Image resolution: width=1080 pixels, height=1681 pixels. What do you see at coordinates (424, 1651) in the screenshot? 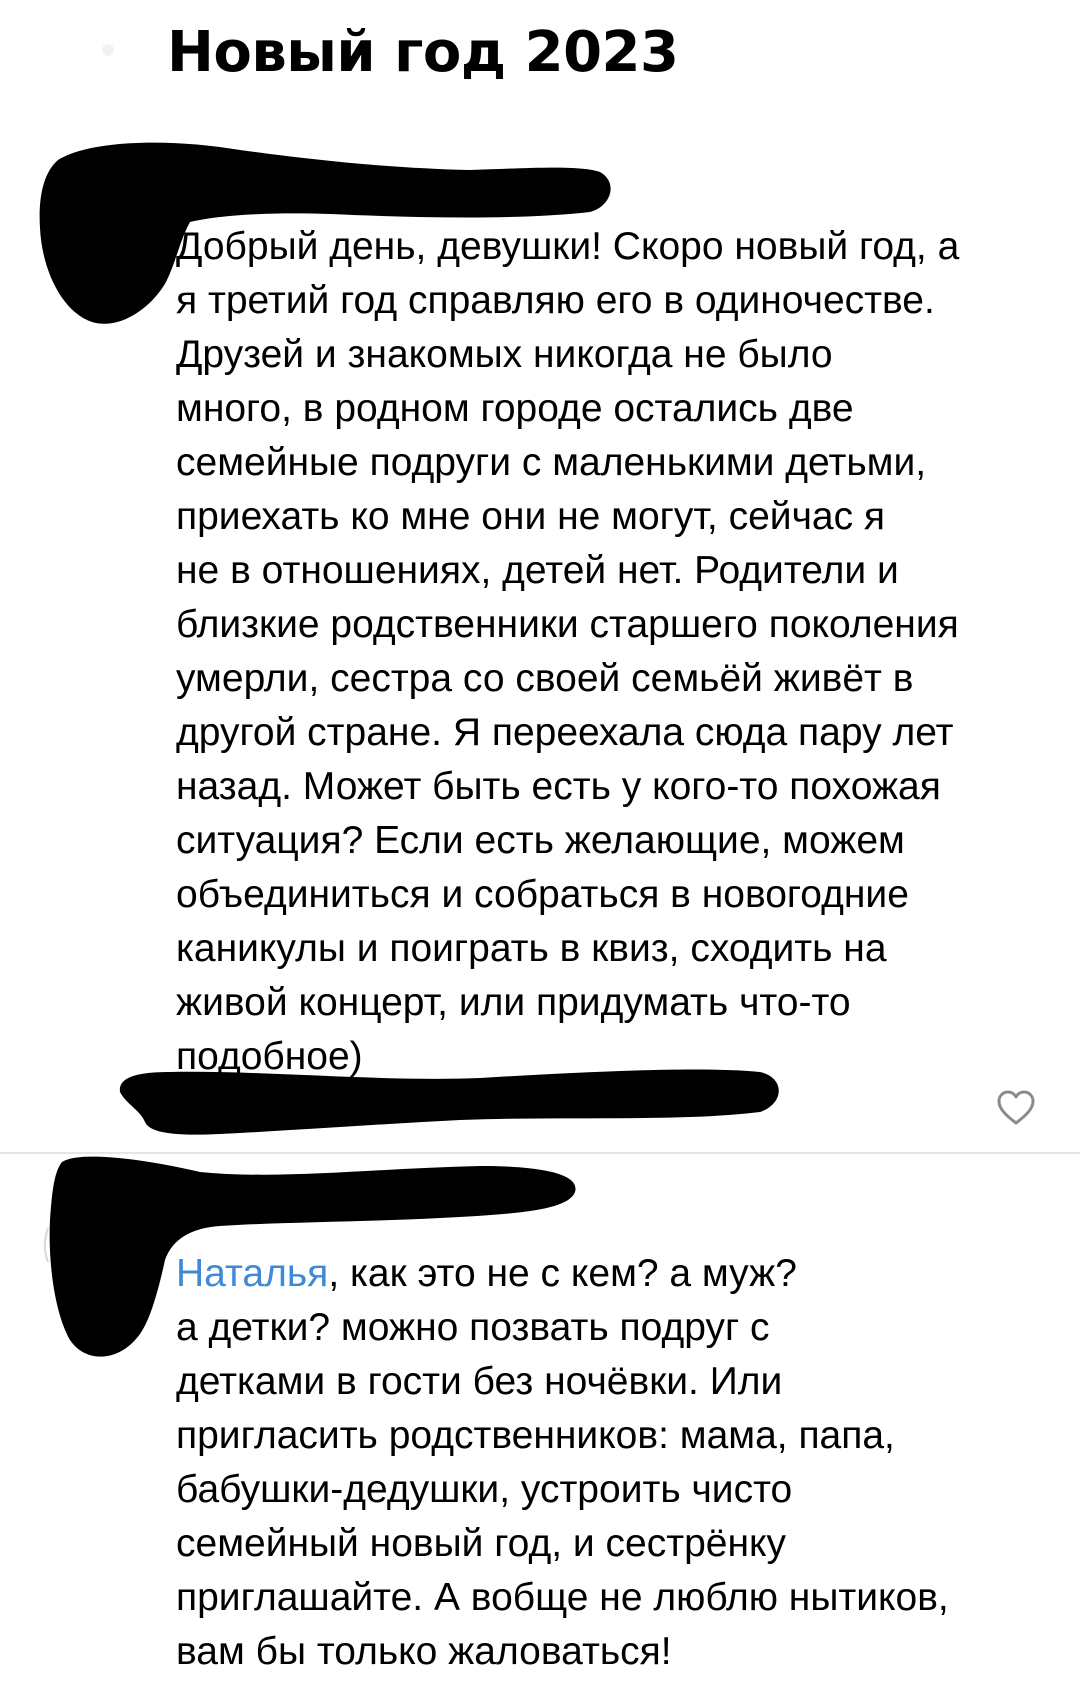
I see `comment-2-line: вам бы только жаловаться!` at bounding box center [424, 1651].